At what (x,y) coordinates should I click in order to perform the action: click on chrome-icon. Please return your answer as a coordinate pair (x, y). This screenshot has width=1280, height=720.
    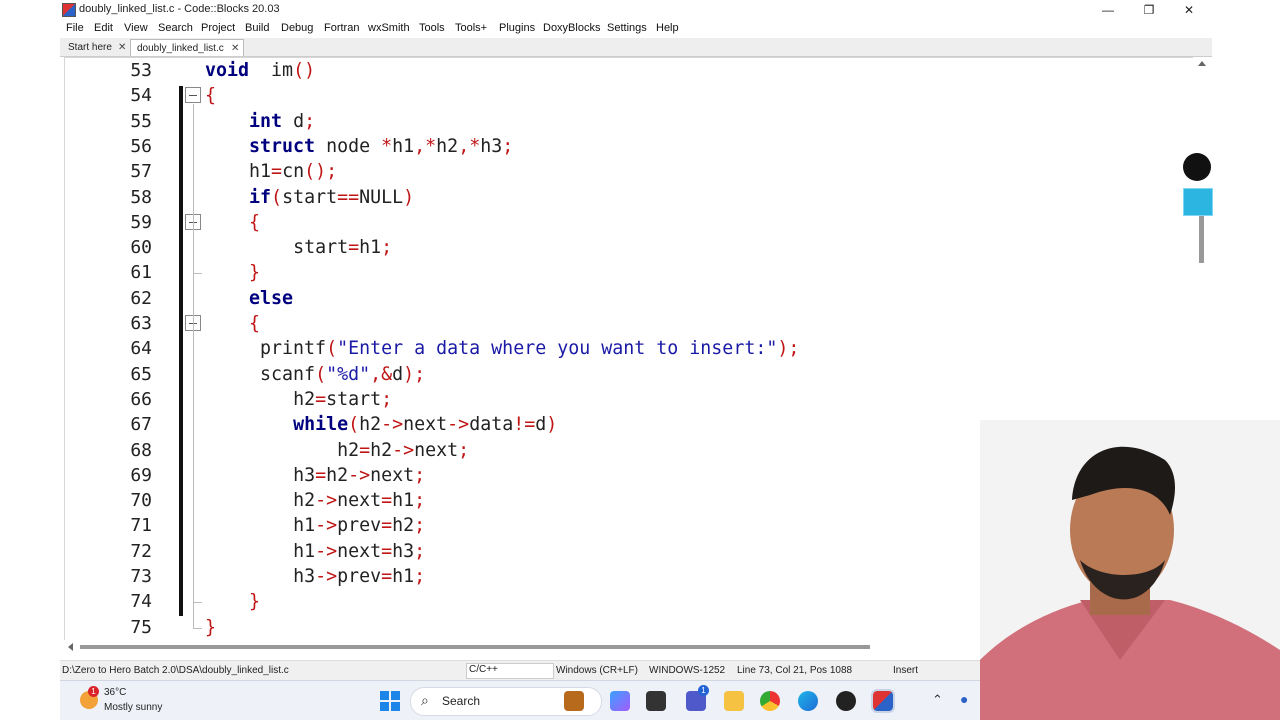
    Looking at the image, I should click on (770, 701).